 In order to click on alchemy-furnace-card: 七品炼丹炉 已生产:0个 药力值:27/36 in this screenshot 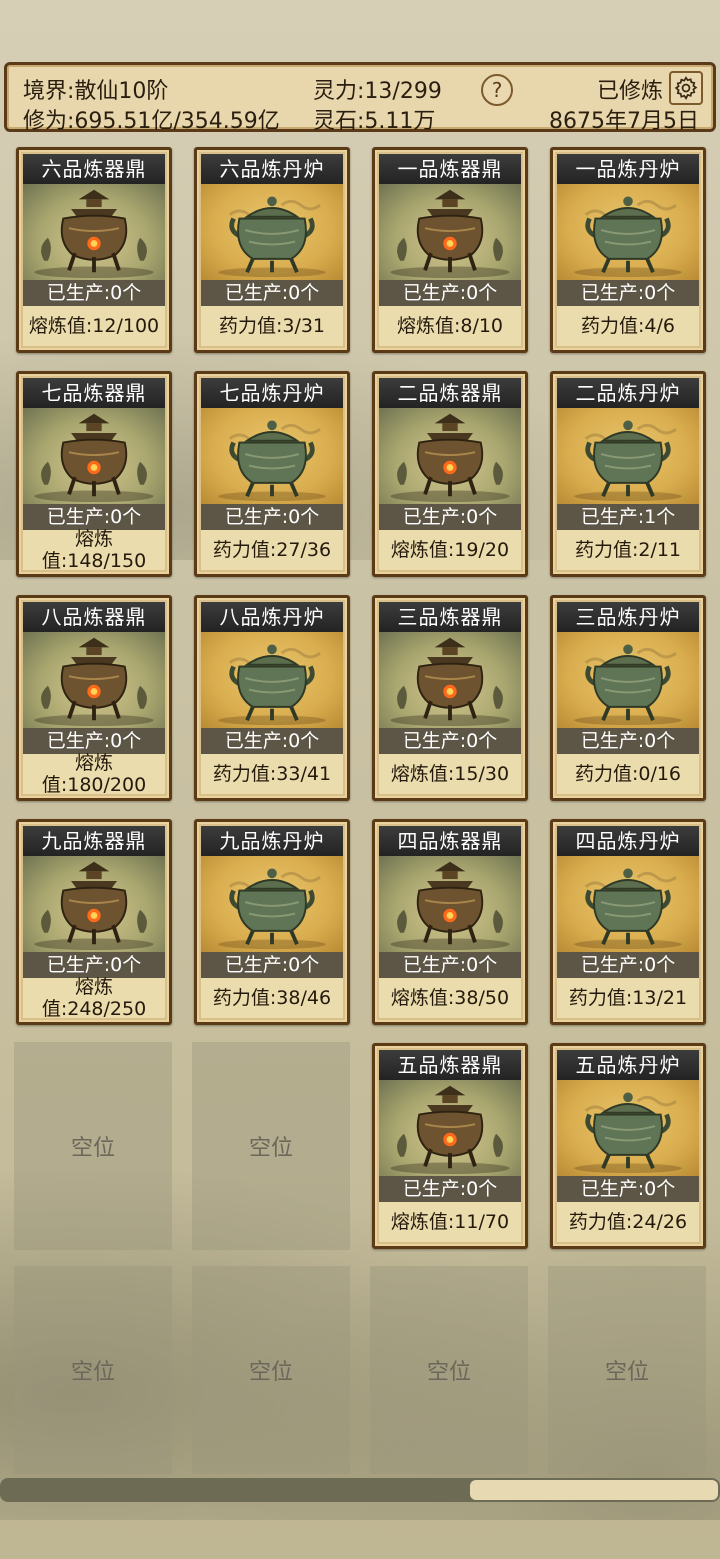, I will do `click(272, 474)`.